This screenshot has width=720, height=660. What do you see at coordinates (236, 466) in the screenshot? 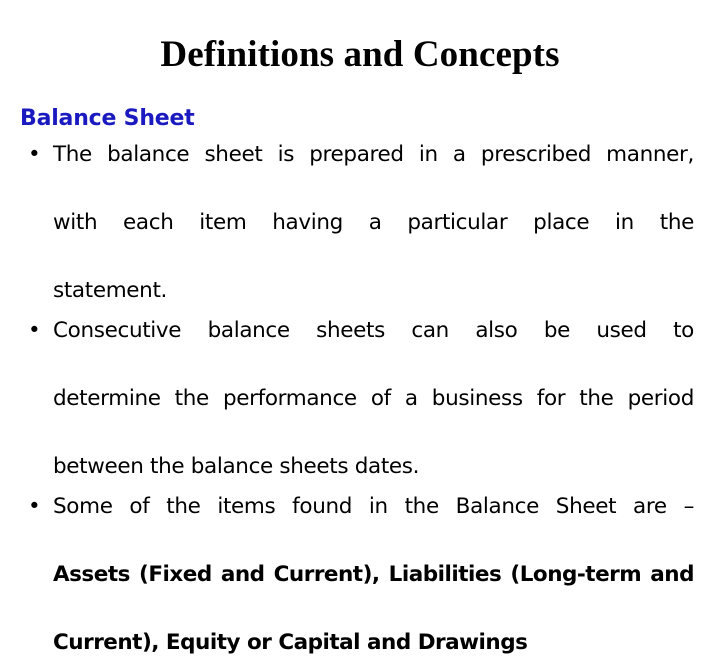
I see `bullet-2-line-3: between the balance sheets dates.` at bounding box center [236, 466].